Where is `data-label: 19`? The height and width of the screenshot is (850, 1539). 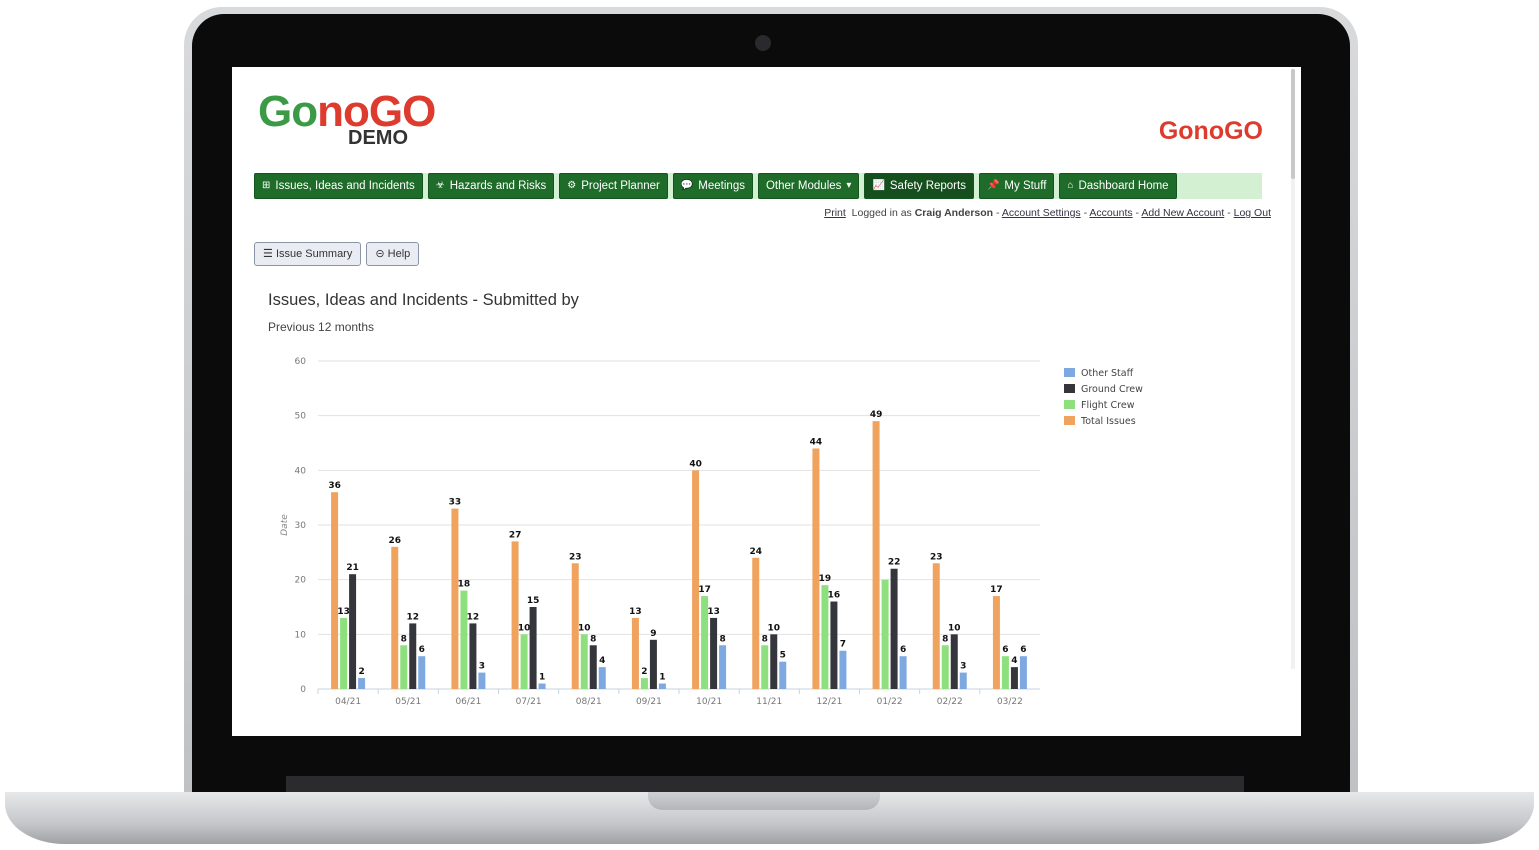 data-label: 19 is located at coordinates (825, 579).